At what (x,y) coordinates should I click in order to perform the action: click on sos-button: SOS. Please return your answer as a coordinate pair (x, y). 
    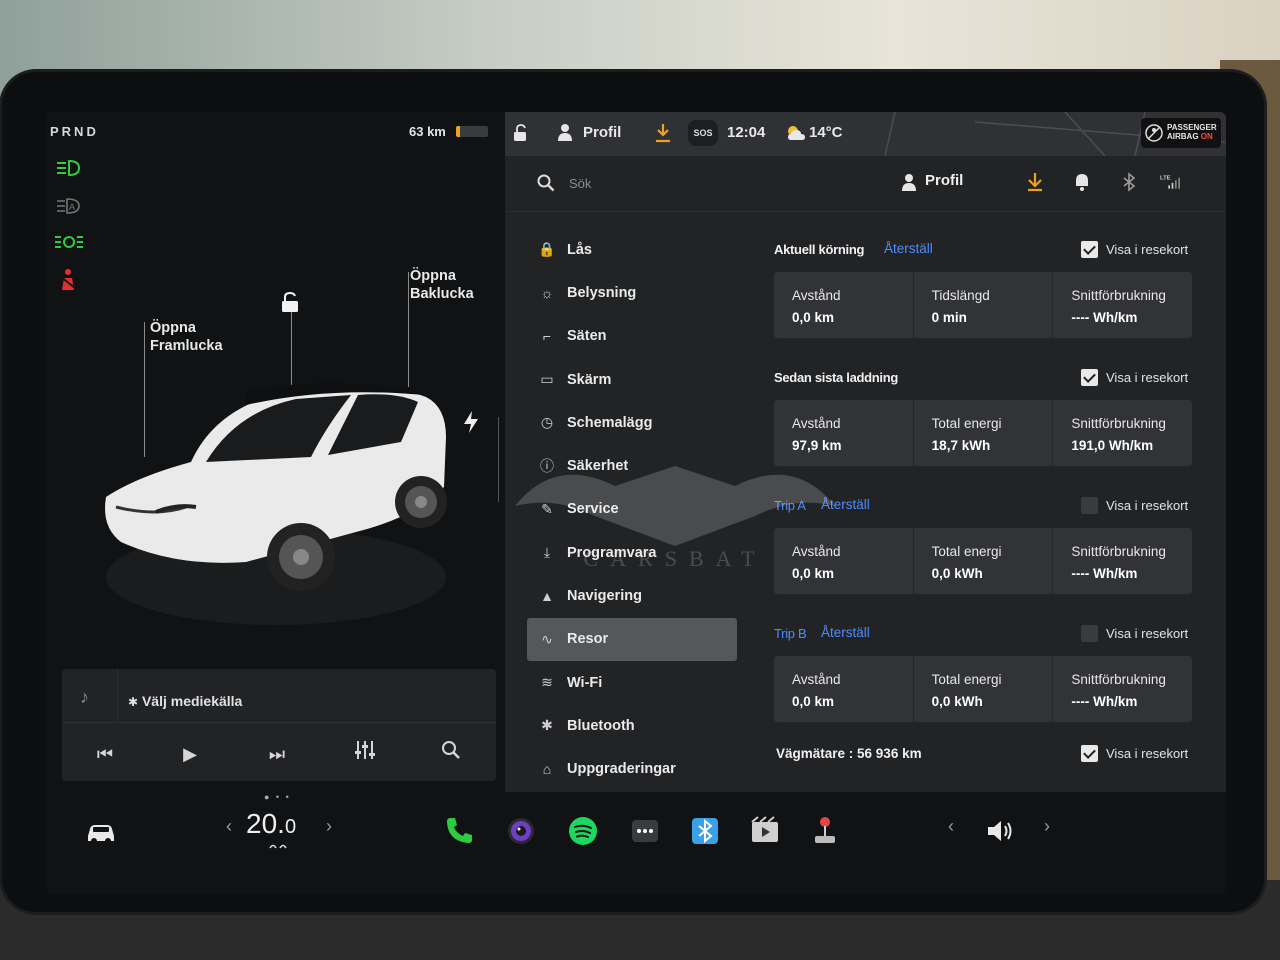
    Looking at the image, I should click on (703, 133).